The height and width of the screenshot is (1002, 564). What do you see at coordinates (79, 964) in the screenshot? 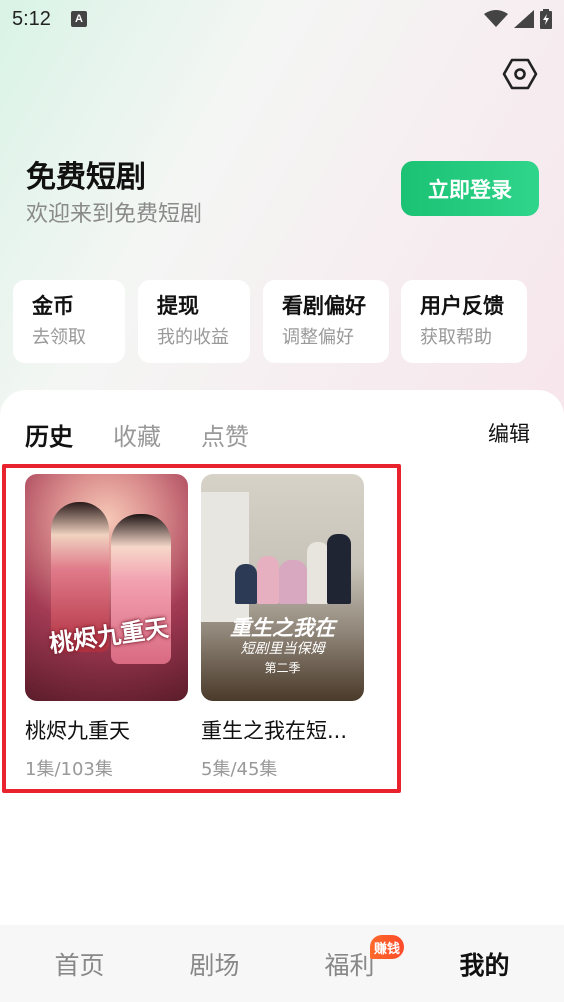
I see `nav-home: 首页` at bounding box center [79, 964].